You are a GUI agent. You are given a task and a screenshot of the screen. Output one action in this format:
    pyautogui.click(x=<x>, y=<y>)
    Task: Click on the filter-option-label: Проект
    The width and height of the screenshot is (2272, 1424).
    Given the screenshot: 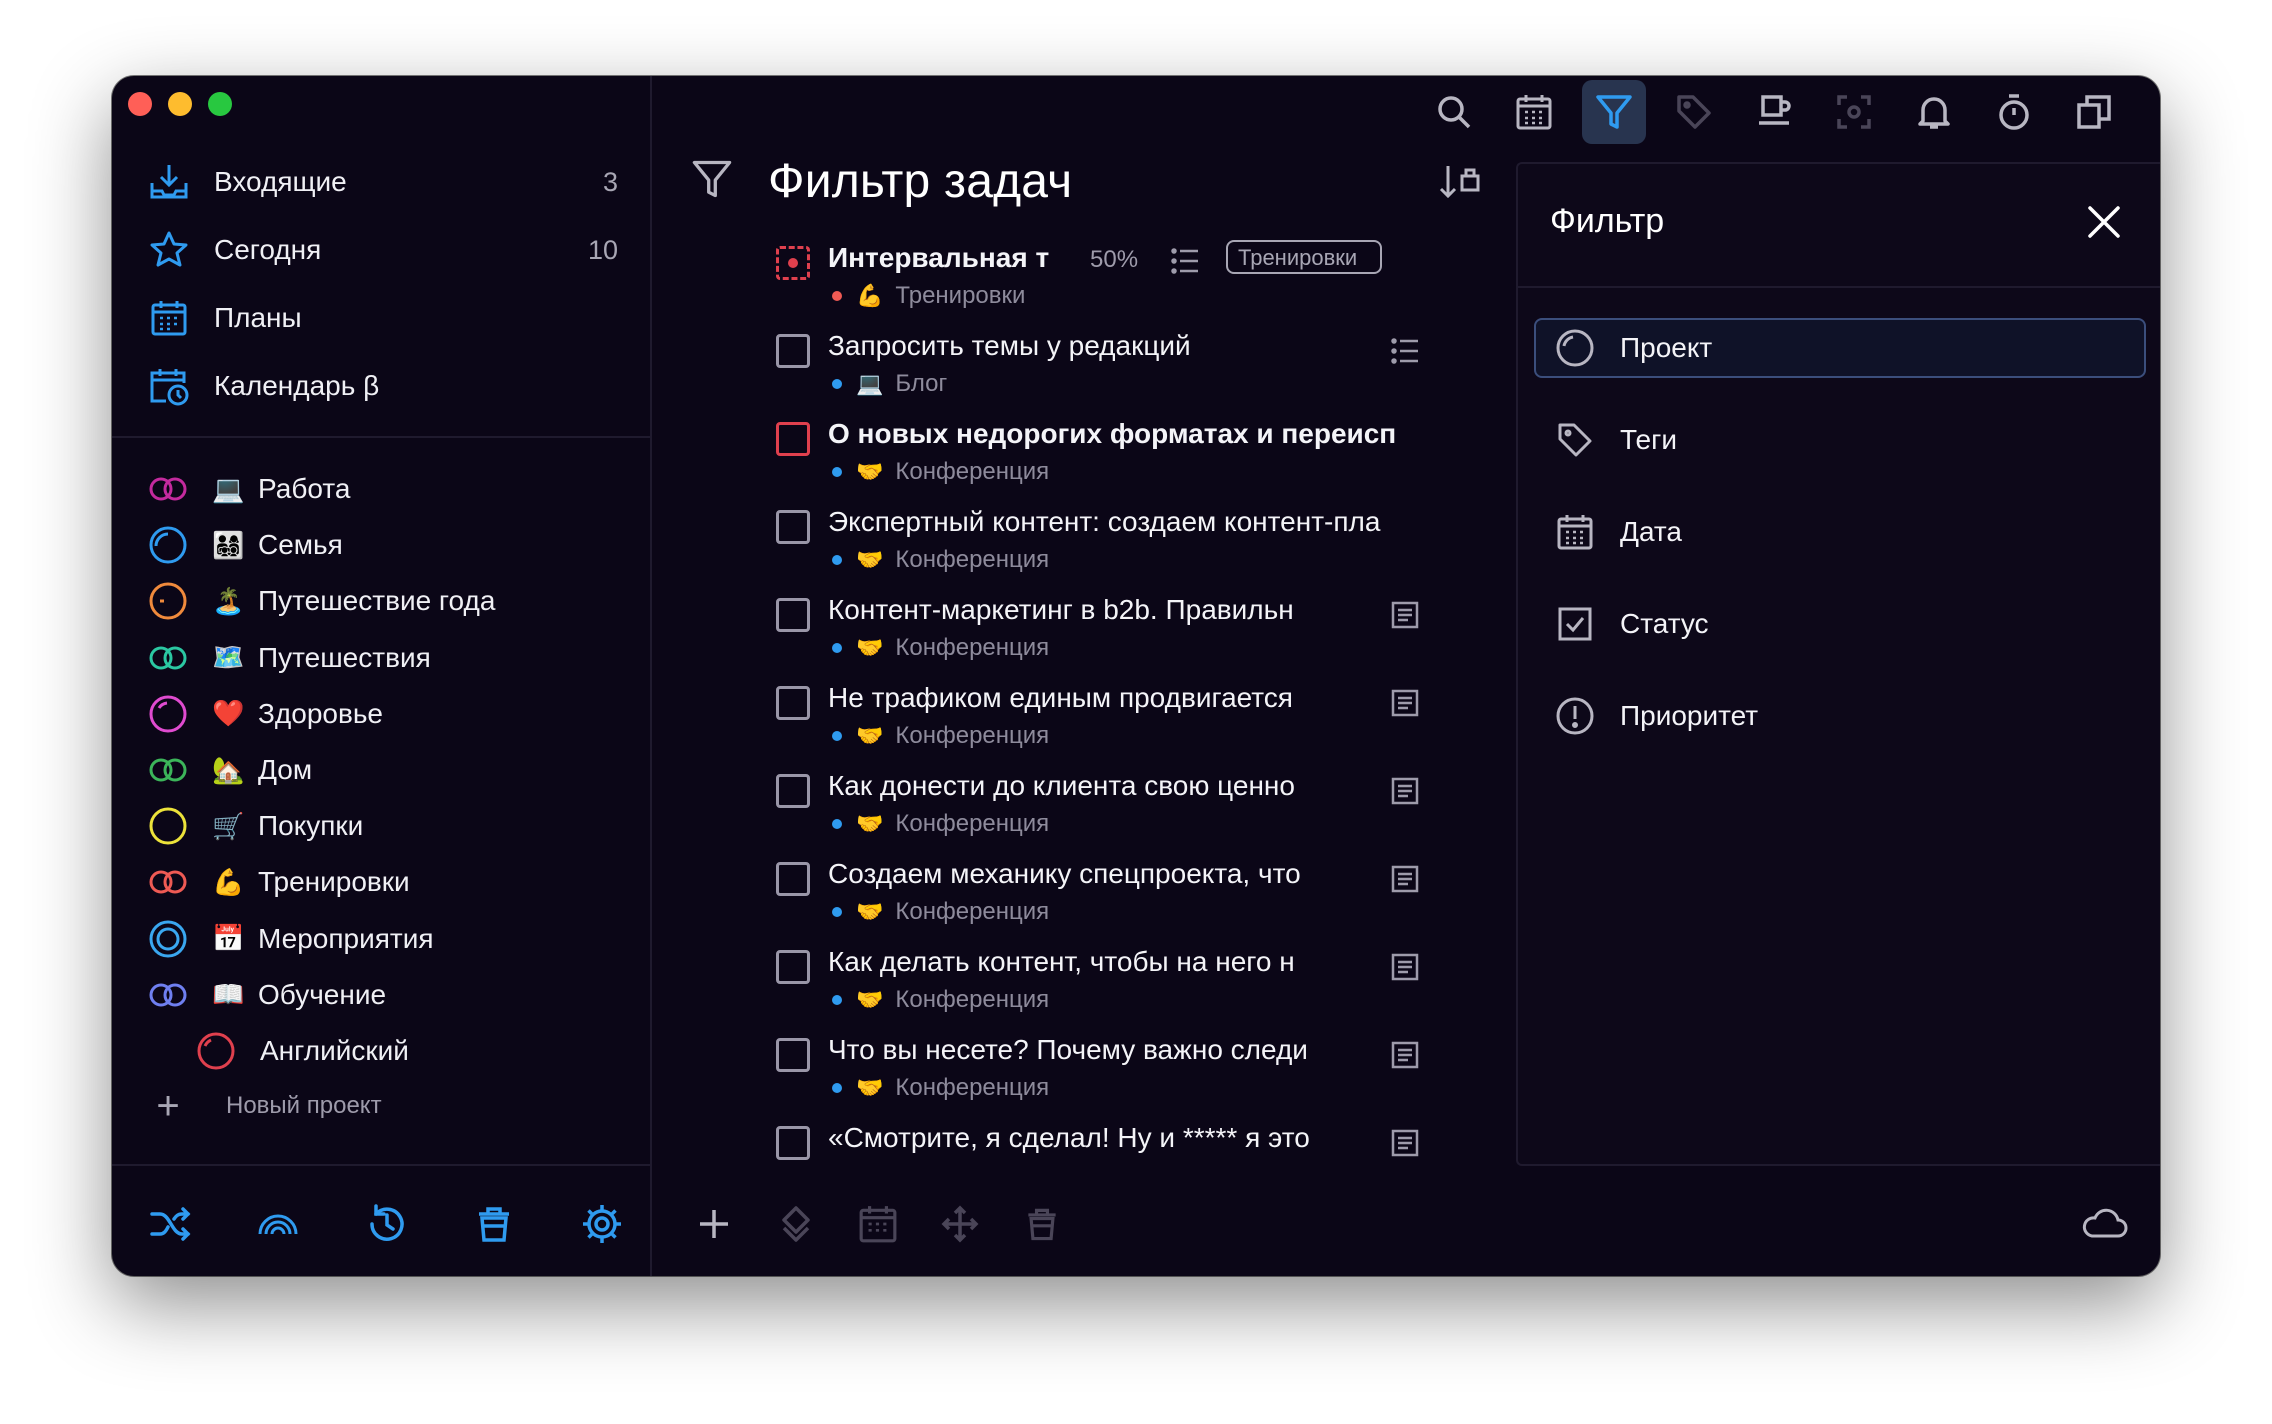 What is the action you would take?
    pyautogui.click(x=1666, y=347)
    